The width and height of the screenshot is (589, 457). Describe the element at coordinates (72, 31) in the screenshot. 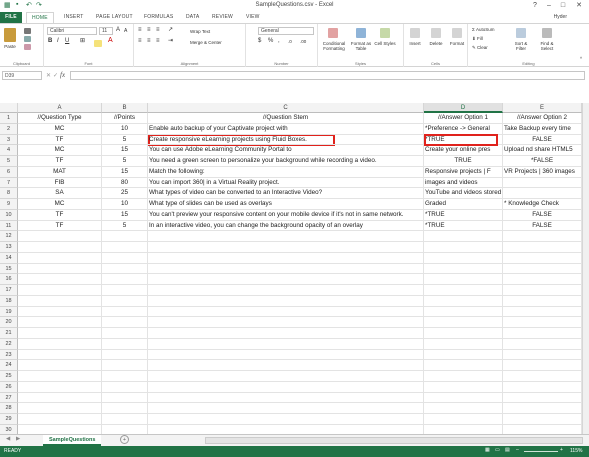

I see `font-name-select: Calibri` at that location.